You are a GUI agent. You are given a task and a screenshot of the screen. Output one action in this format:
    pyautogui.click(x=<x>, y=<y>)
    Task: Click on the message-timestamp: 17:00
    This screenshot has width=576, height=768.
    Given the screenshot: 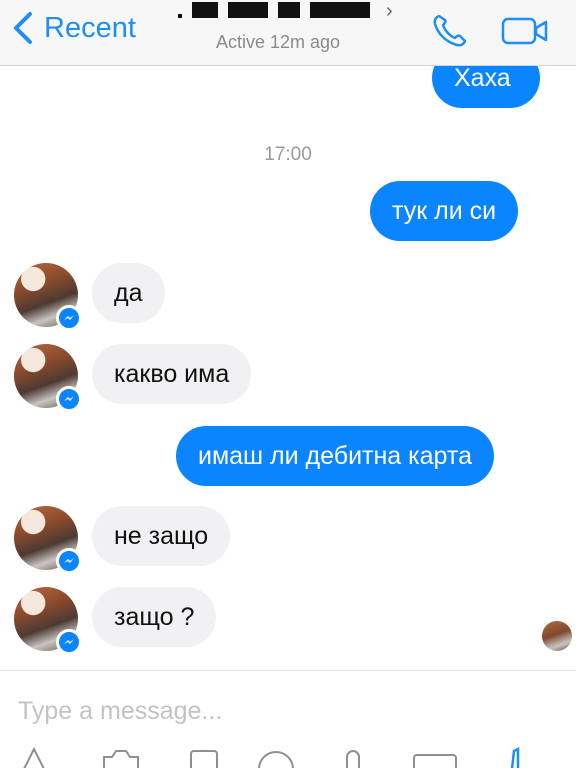 What is the action you would take?
    pyautogui.click(x=288, y=154)
    